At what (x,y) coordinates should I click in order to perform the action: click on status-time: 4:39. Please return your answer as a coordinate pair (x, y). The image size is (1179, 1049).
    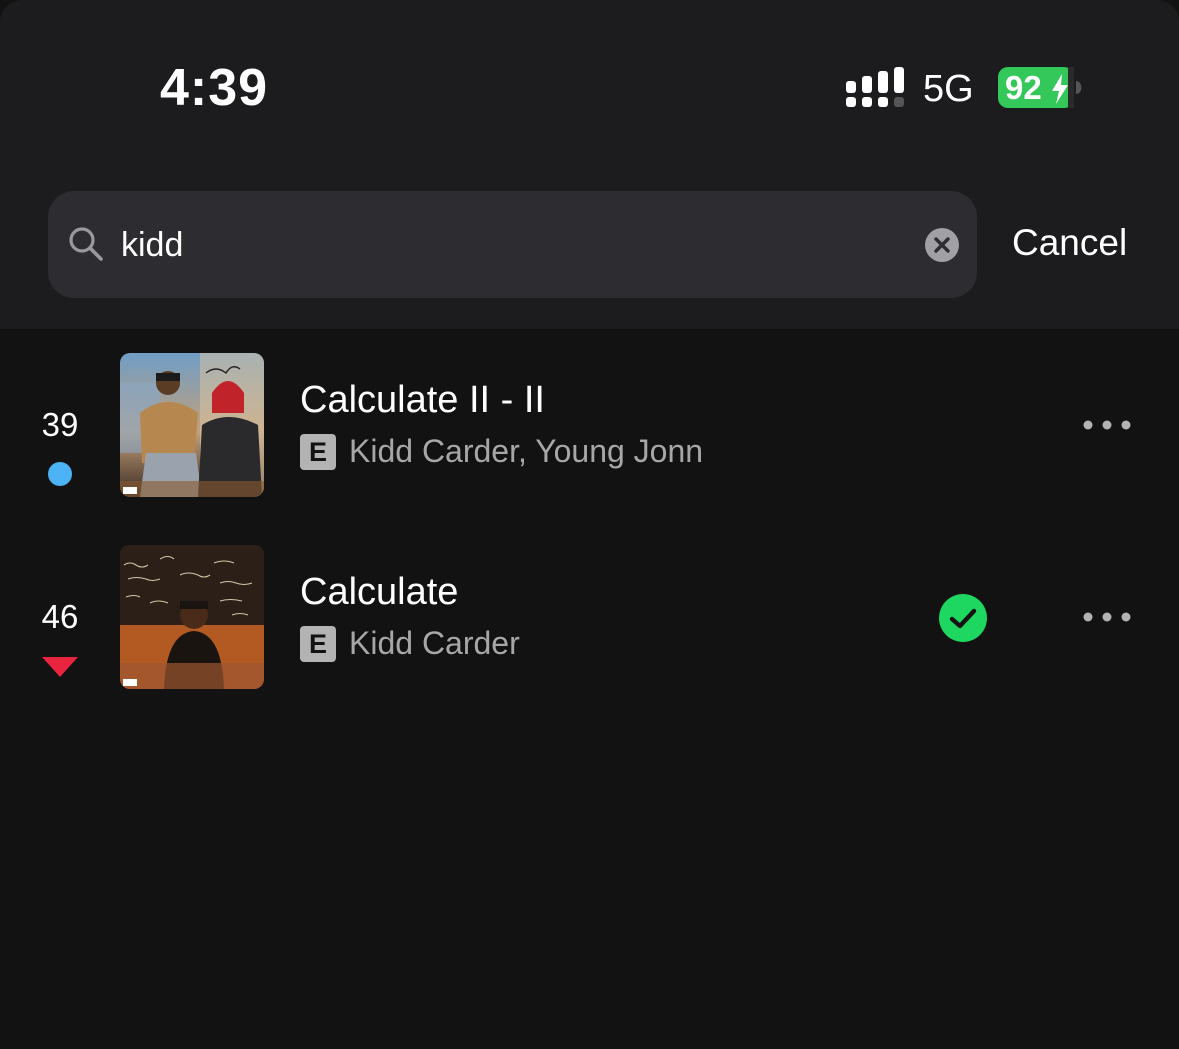
    Looking at the image, I should click on (214, 88).